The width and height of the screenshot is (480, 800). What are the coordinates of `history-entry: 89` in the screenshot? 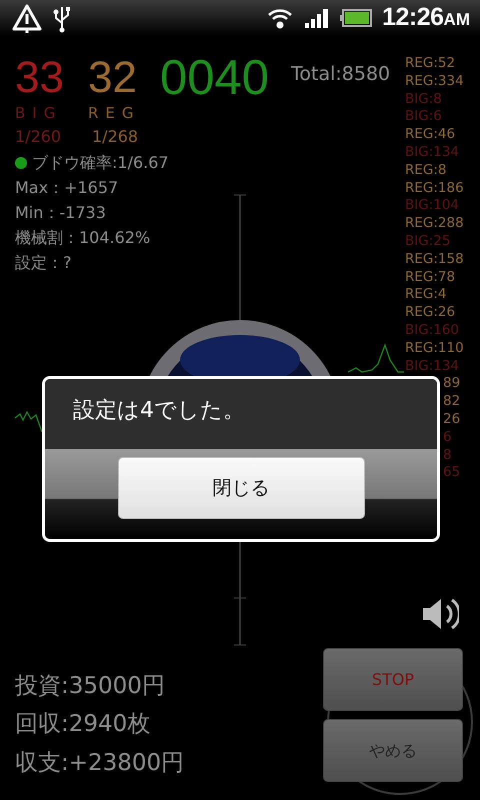 It's located at (452, 384).